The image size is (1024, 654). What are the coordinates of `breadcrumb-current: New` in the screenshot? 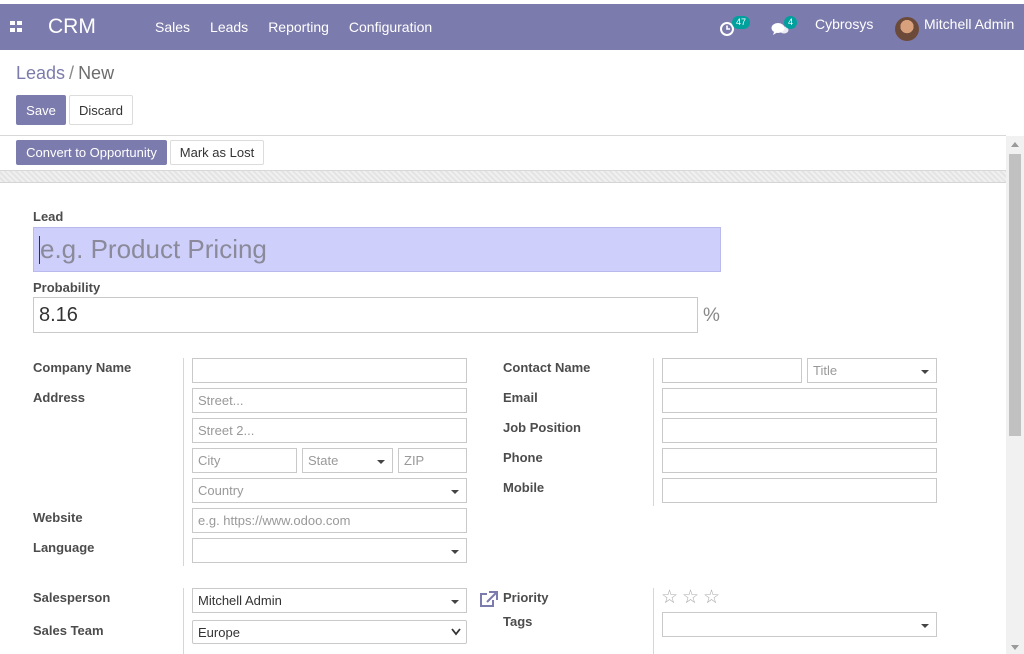 It's located at (96, 73).